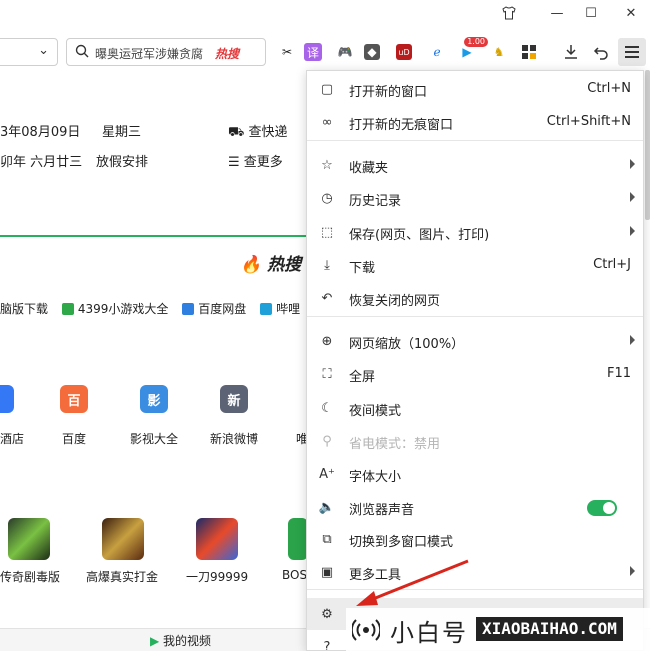 The width and height of the screenshot is (650, 651). Describe the element at coordinates (30, 577) in the screenshot. I see `game-label: 传奇剧毒版` at that location.